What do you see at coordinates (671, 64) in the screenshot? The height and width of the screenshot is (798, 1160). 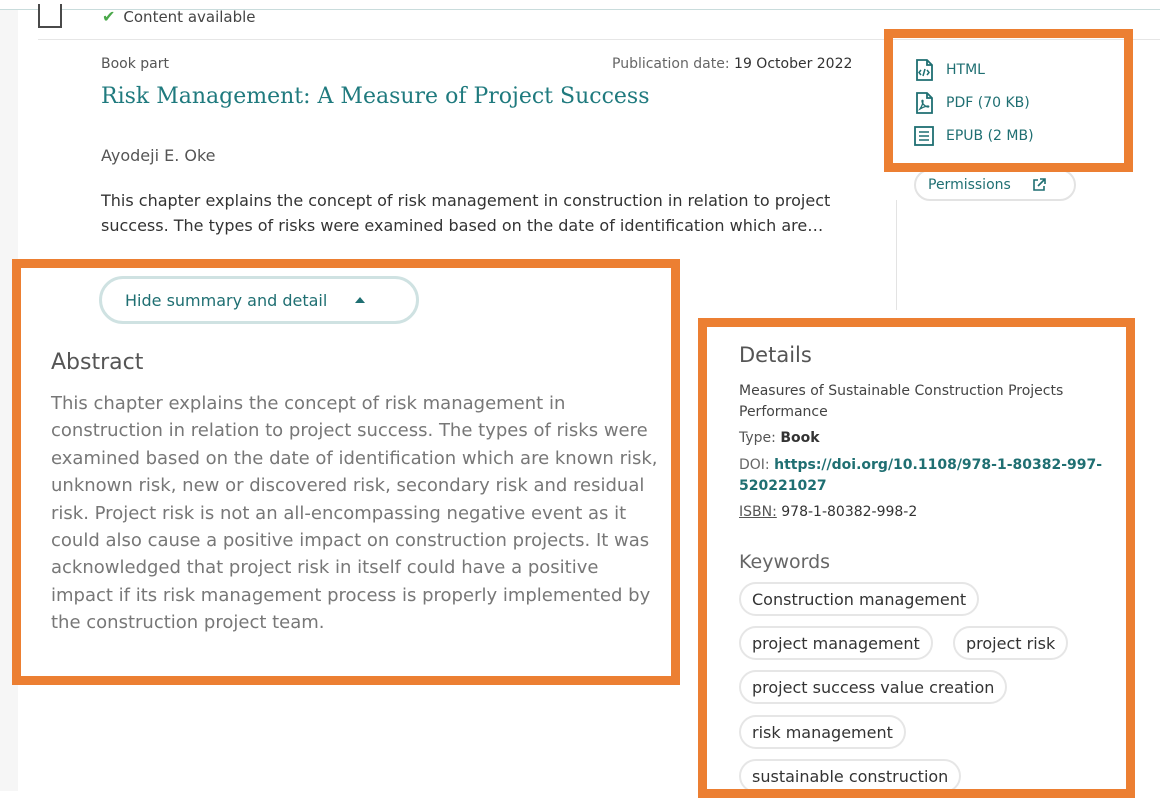 I see `publication-date-label: Publication date:` at bounding box center [671, 64].